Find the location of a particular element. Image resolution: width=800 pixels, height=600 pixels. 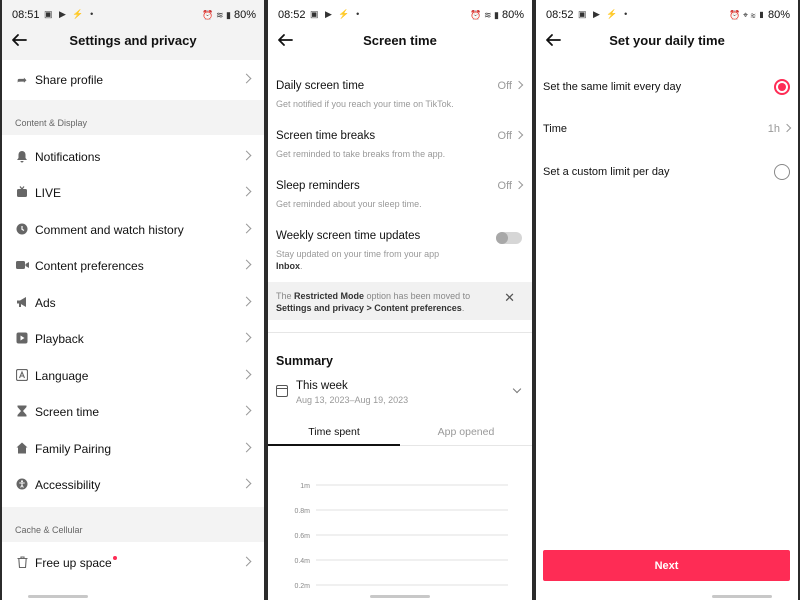

toggle-knob is located at coordinates (502, 238).